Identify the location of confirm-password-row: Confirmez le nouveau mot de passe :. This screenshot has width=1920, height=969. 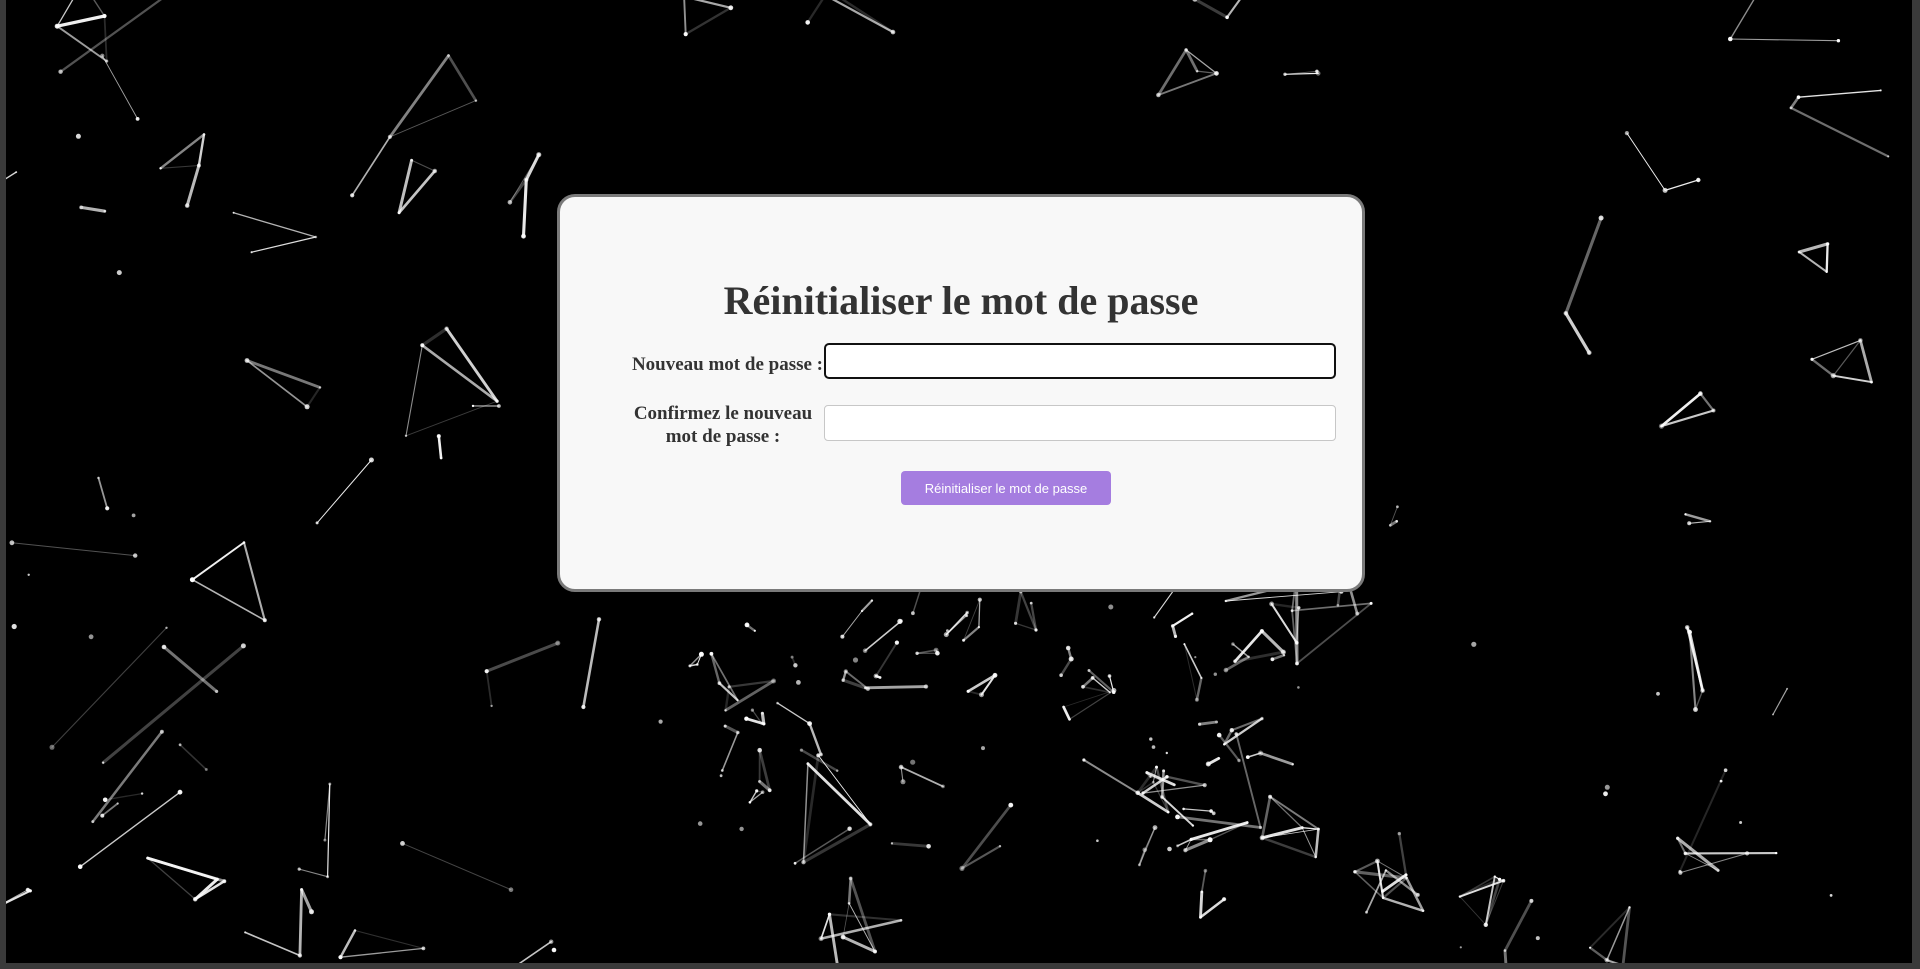
(961, 425).